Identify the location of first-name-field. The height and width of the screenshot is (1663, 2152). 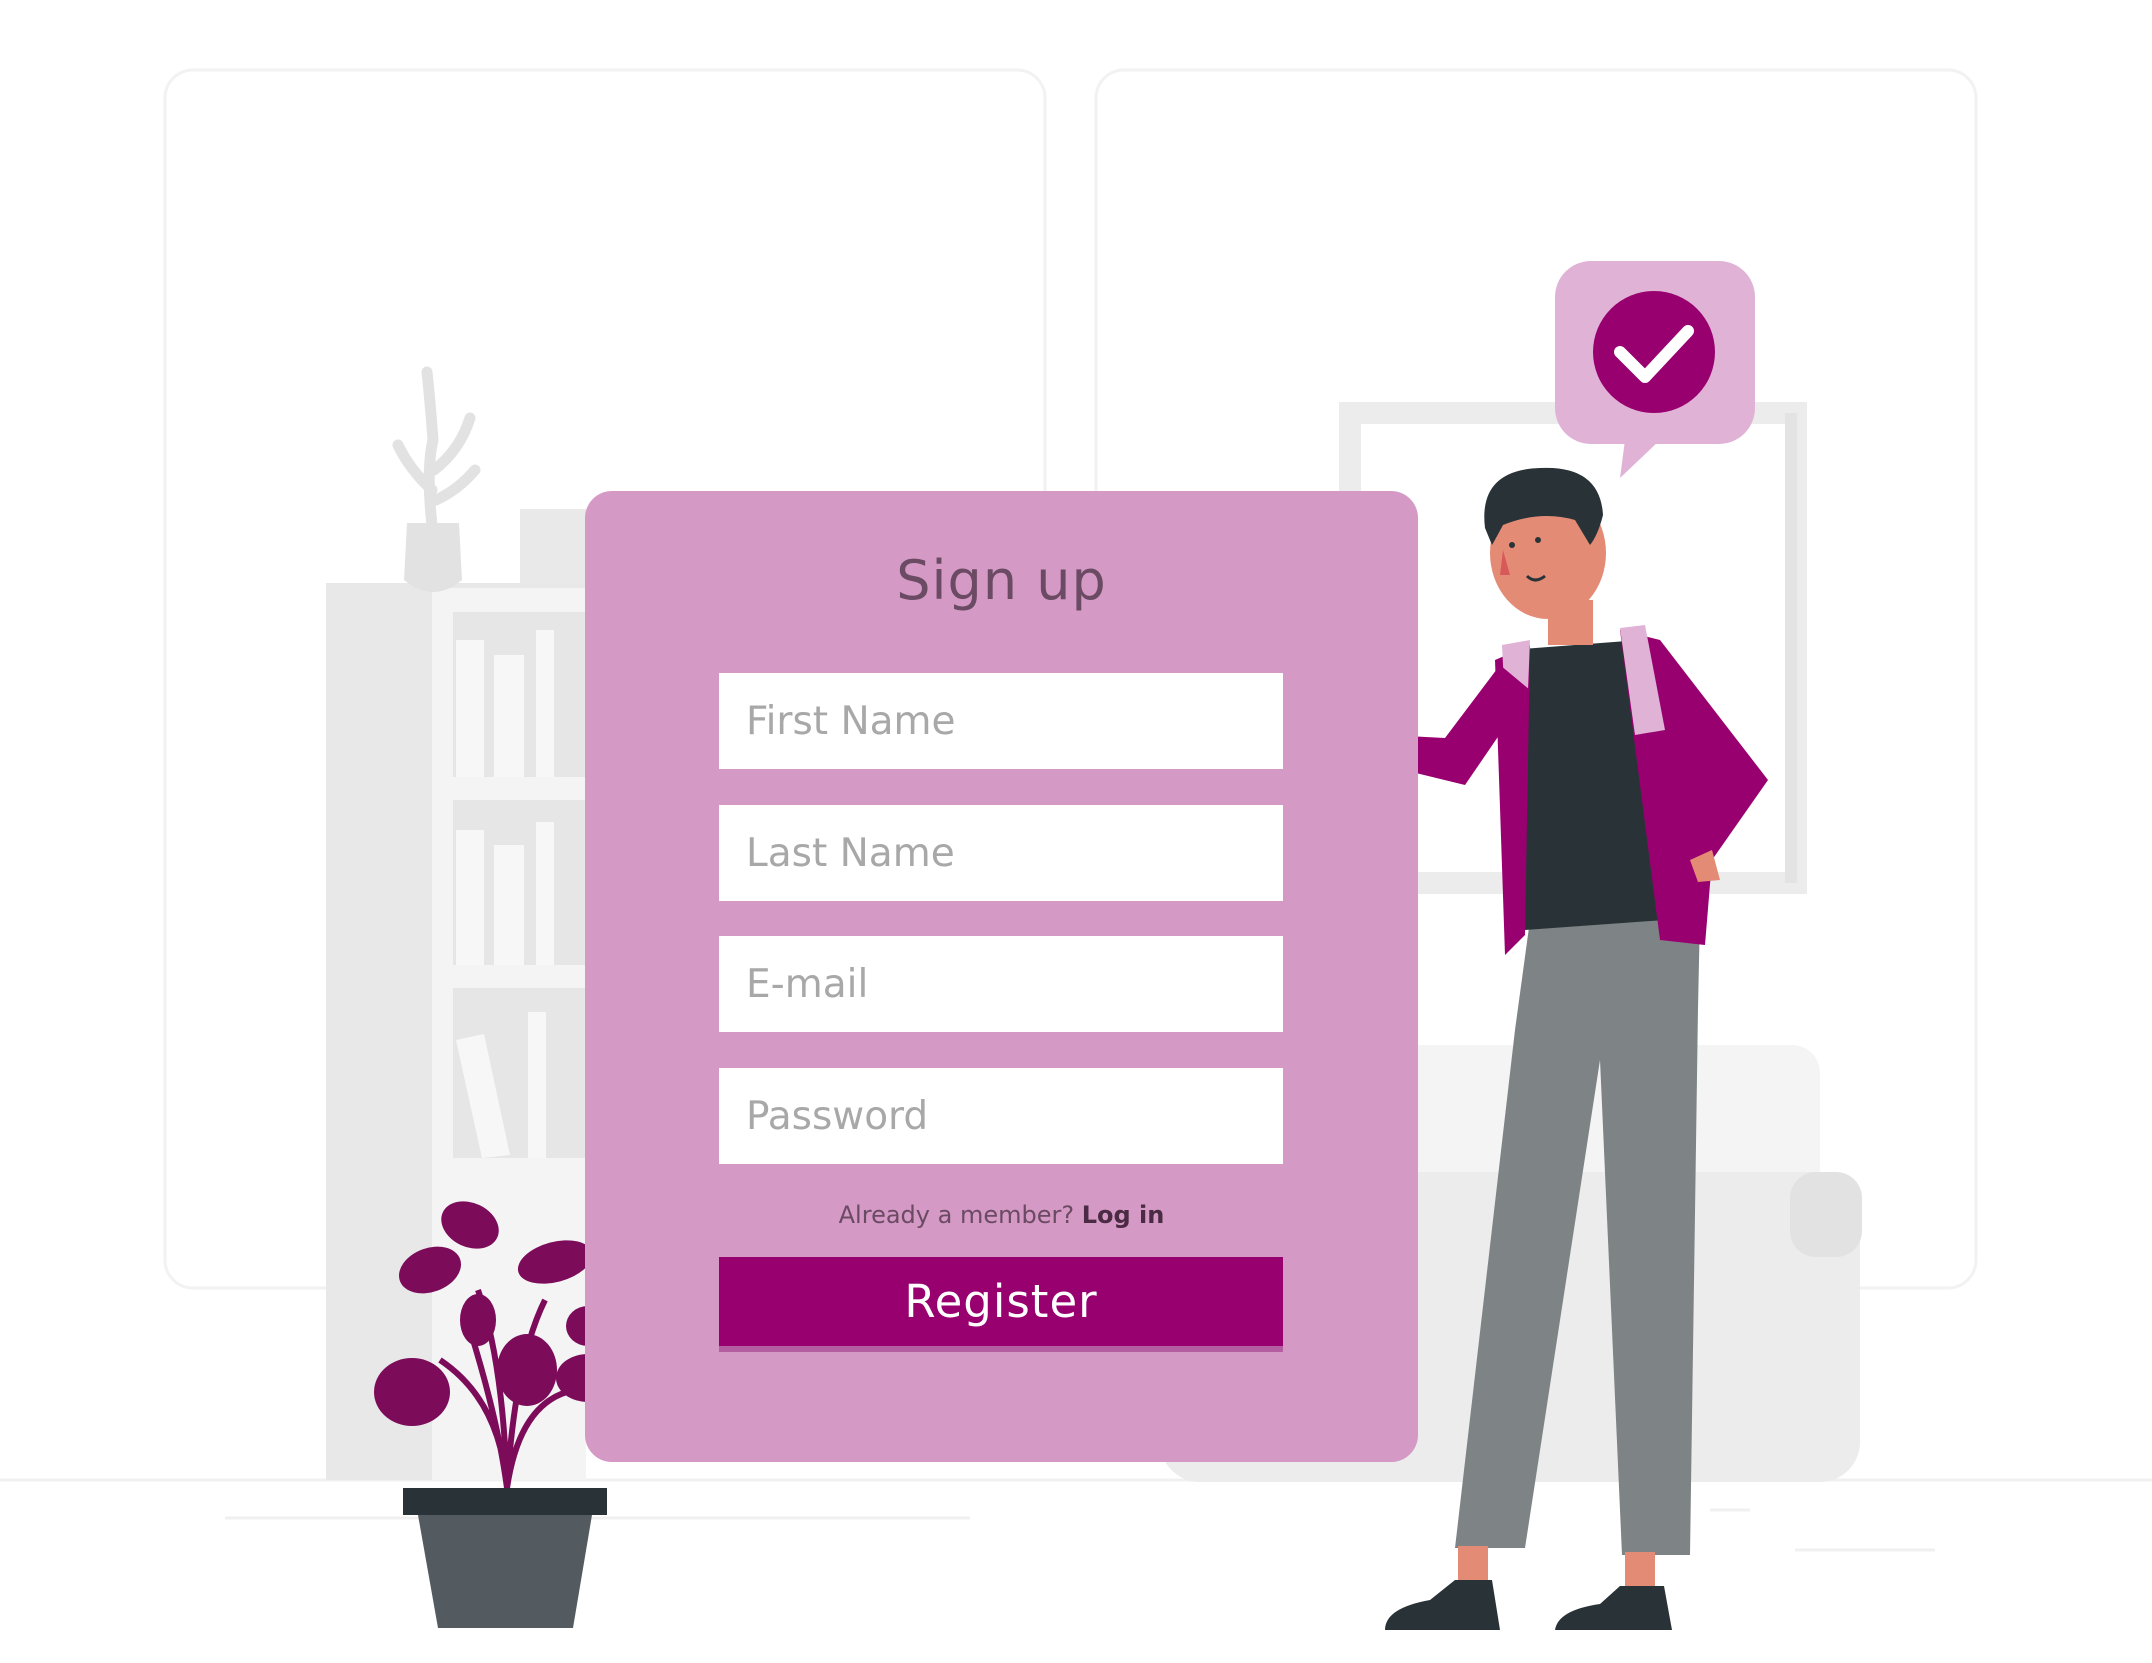
(1001, 721).